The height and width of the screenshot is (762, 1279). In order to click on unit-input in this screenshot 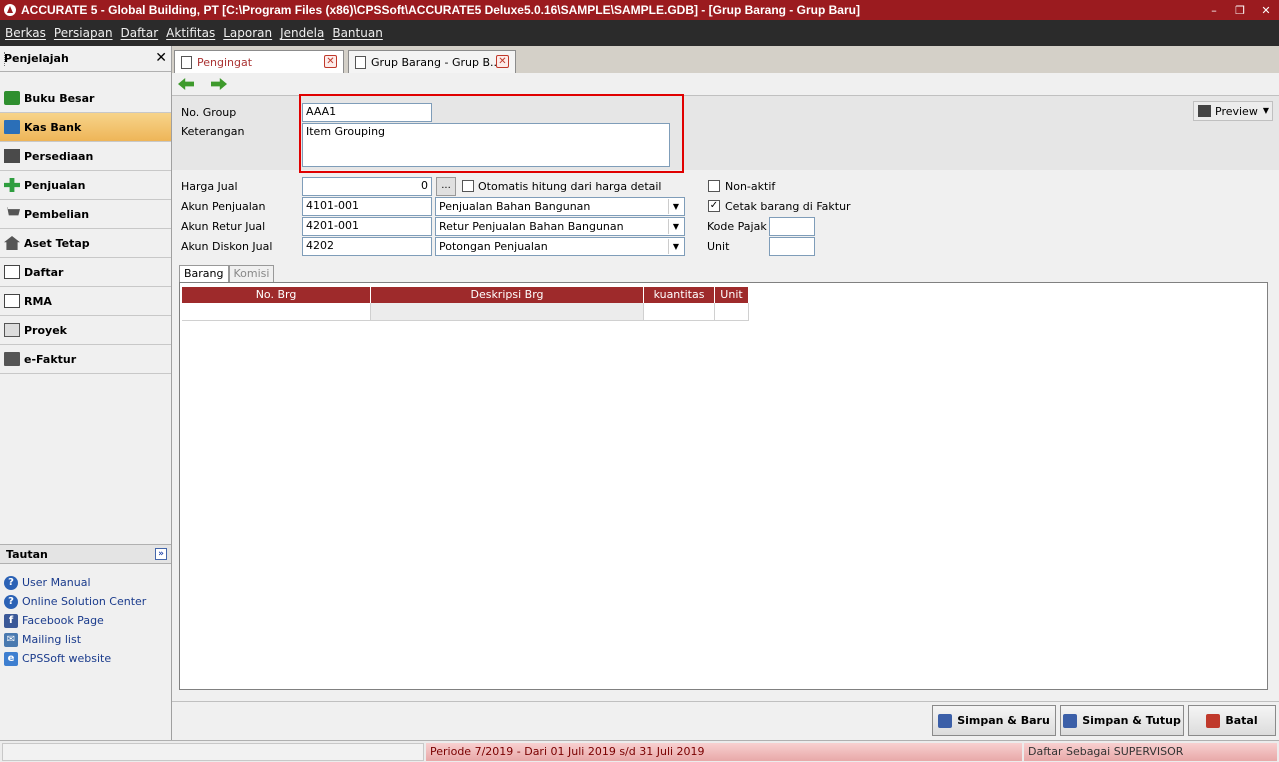, I will do `click(792, 246)`.